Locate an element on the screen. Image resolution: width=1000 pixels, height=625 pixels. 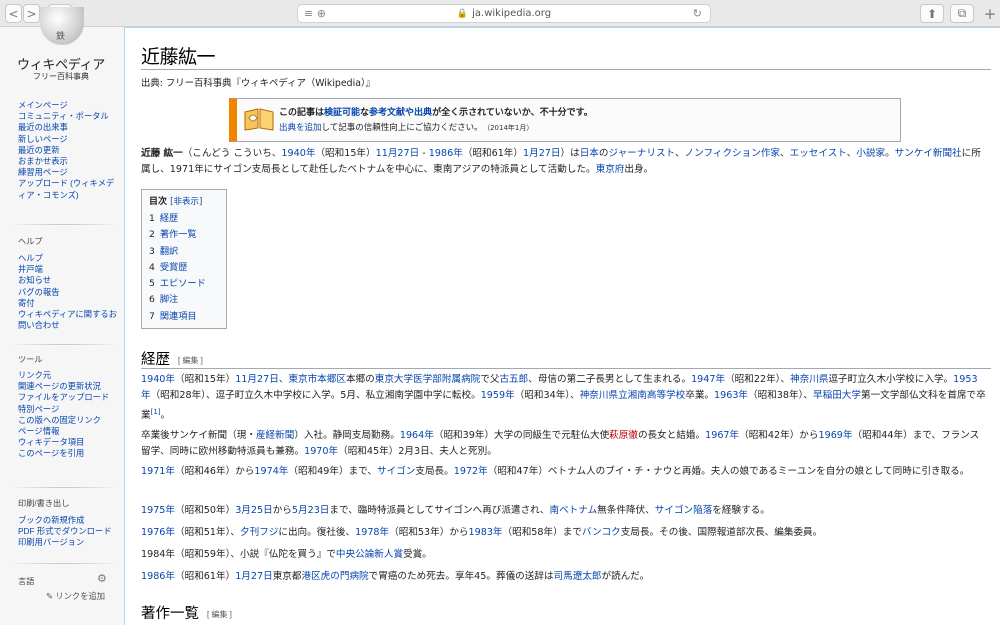
add-source-link: 出典を追加 is located at coordinates (300, 128).